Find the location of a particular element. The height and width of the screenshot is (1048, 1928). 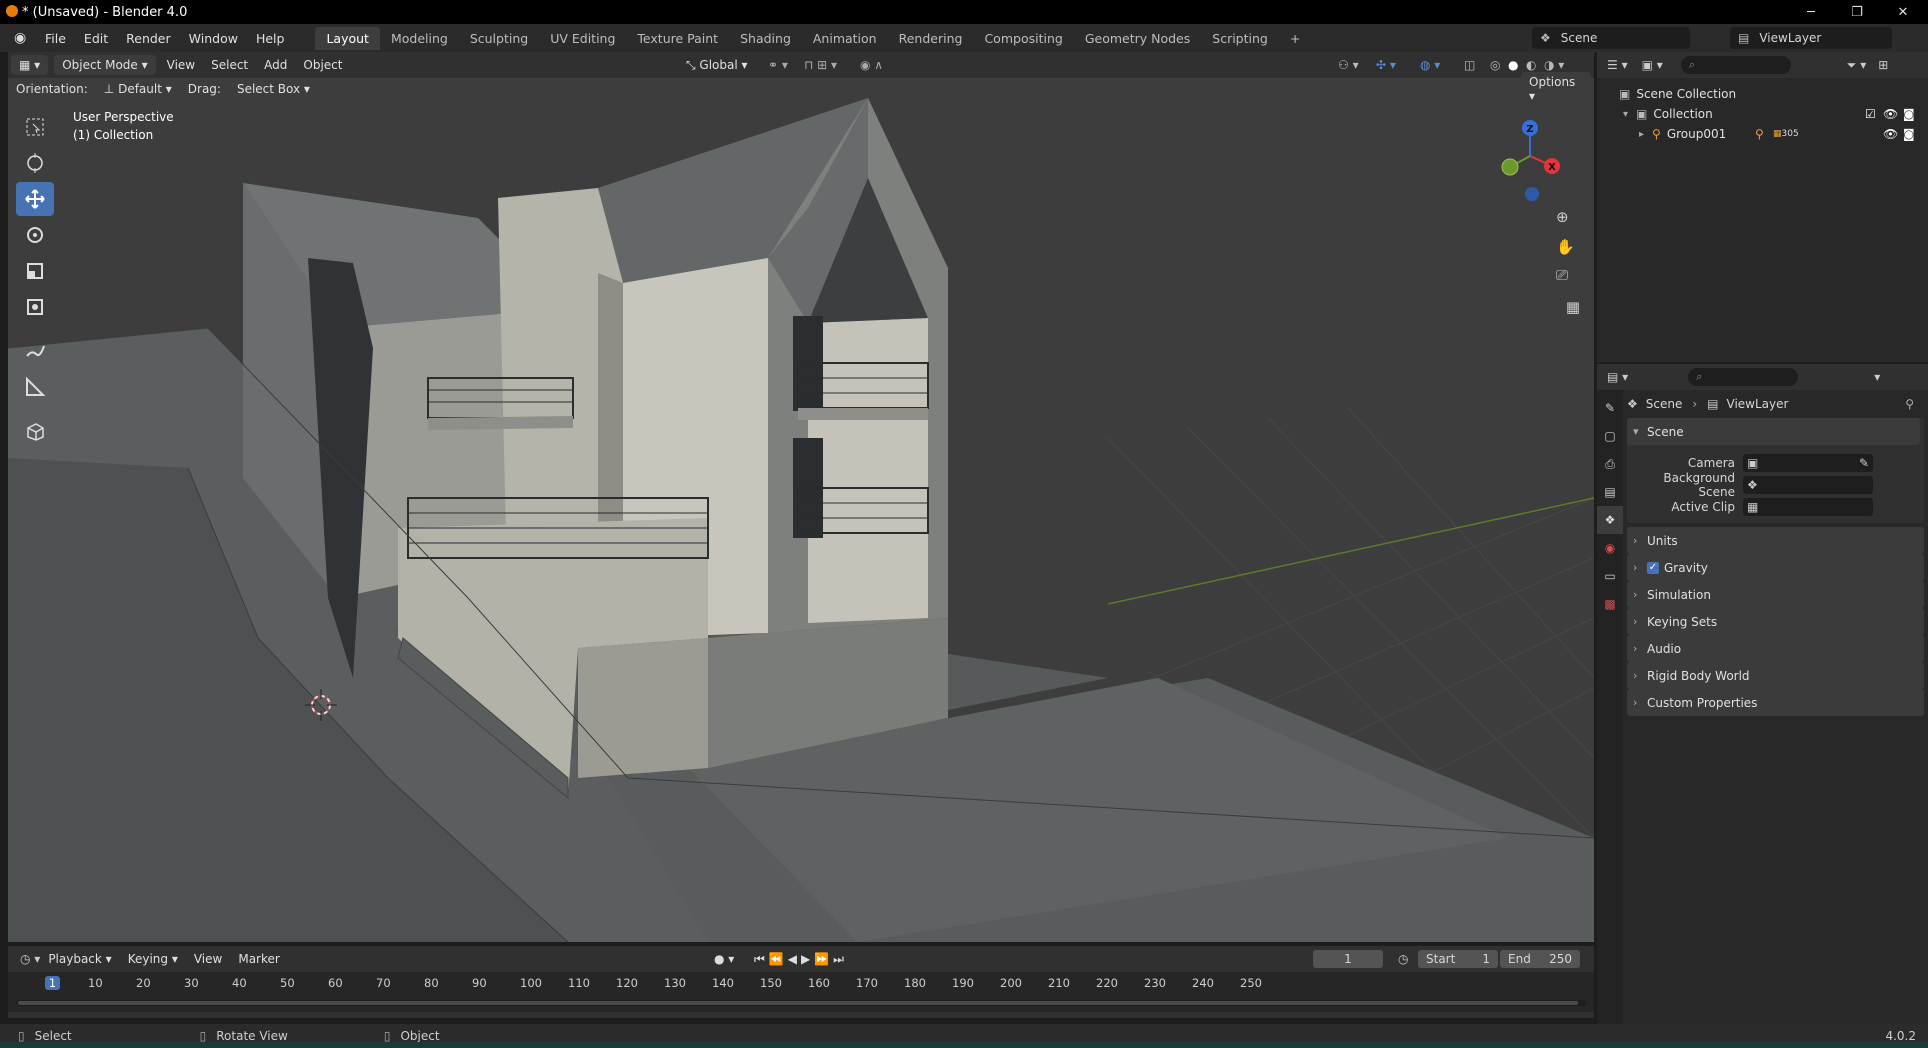

start-frame-field: Start 1 is located at coordinates (1458, 959).